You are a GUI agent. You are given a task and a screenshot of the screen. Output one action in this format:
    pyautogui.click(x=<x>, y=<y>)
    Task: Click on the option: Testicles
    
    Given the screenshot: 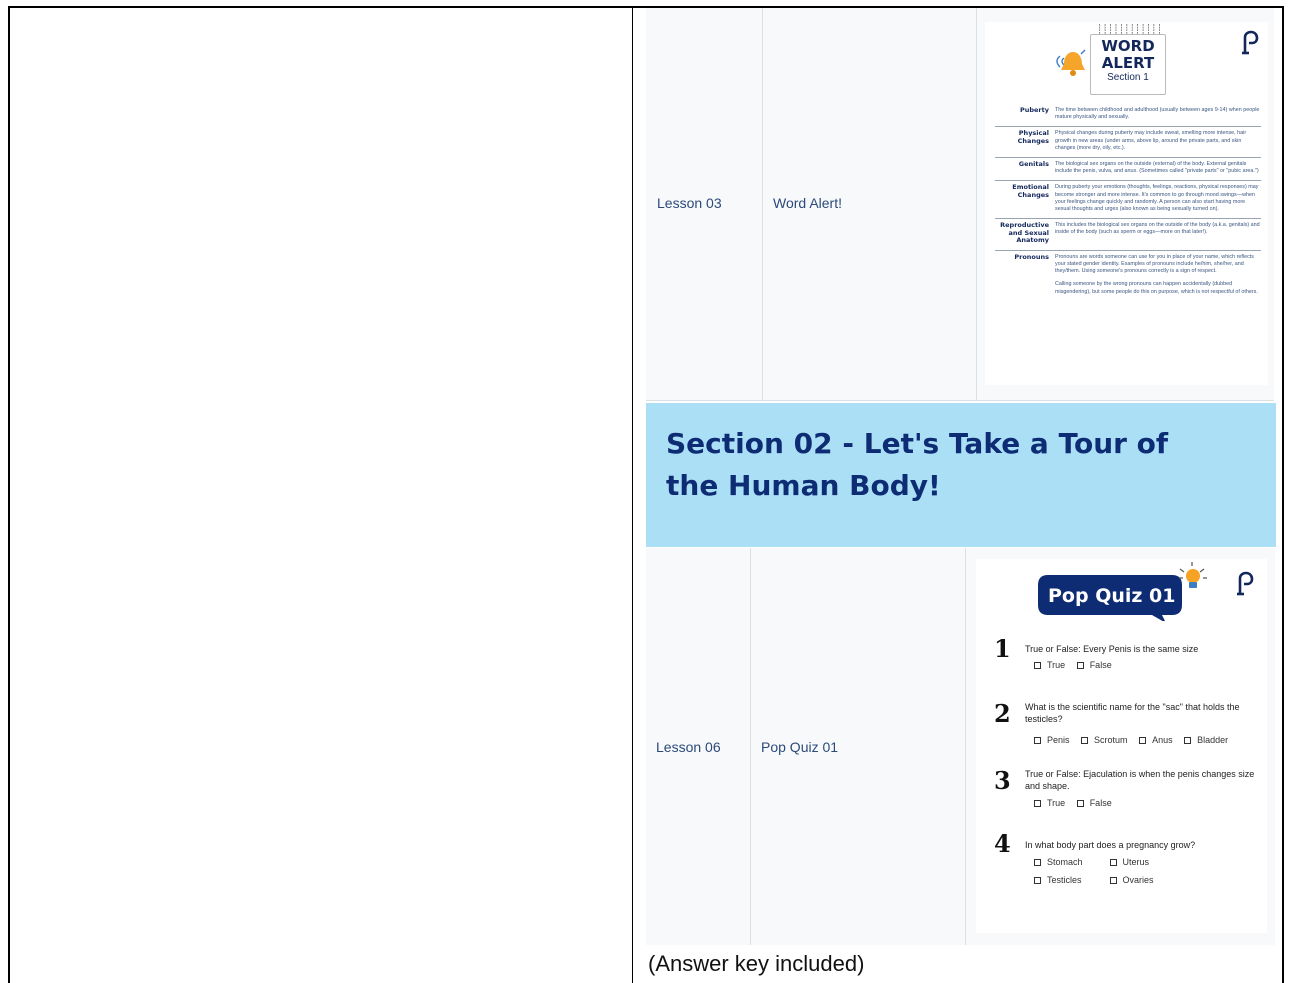 What is the action you would take?
    pyautogui.click(x=1066, y=880)
    